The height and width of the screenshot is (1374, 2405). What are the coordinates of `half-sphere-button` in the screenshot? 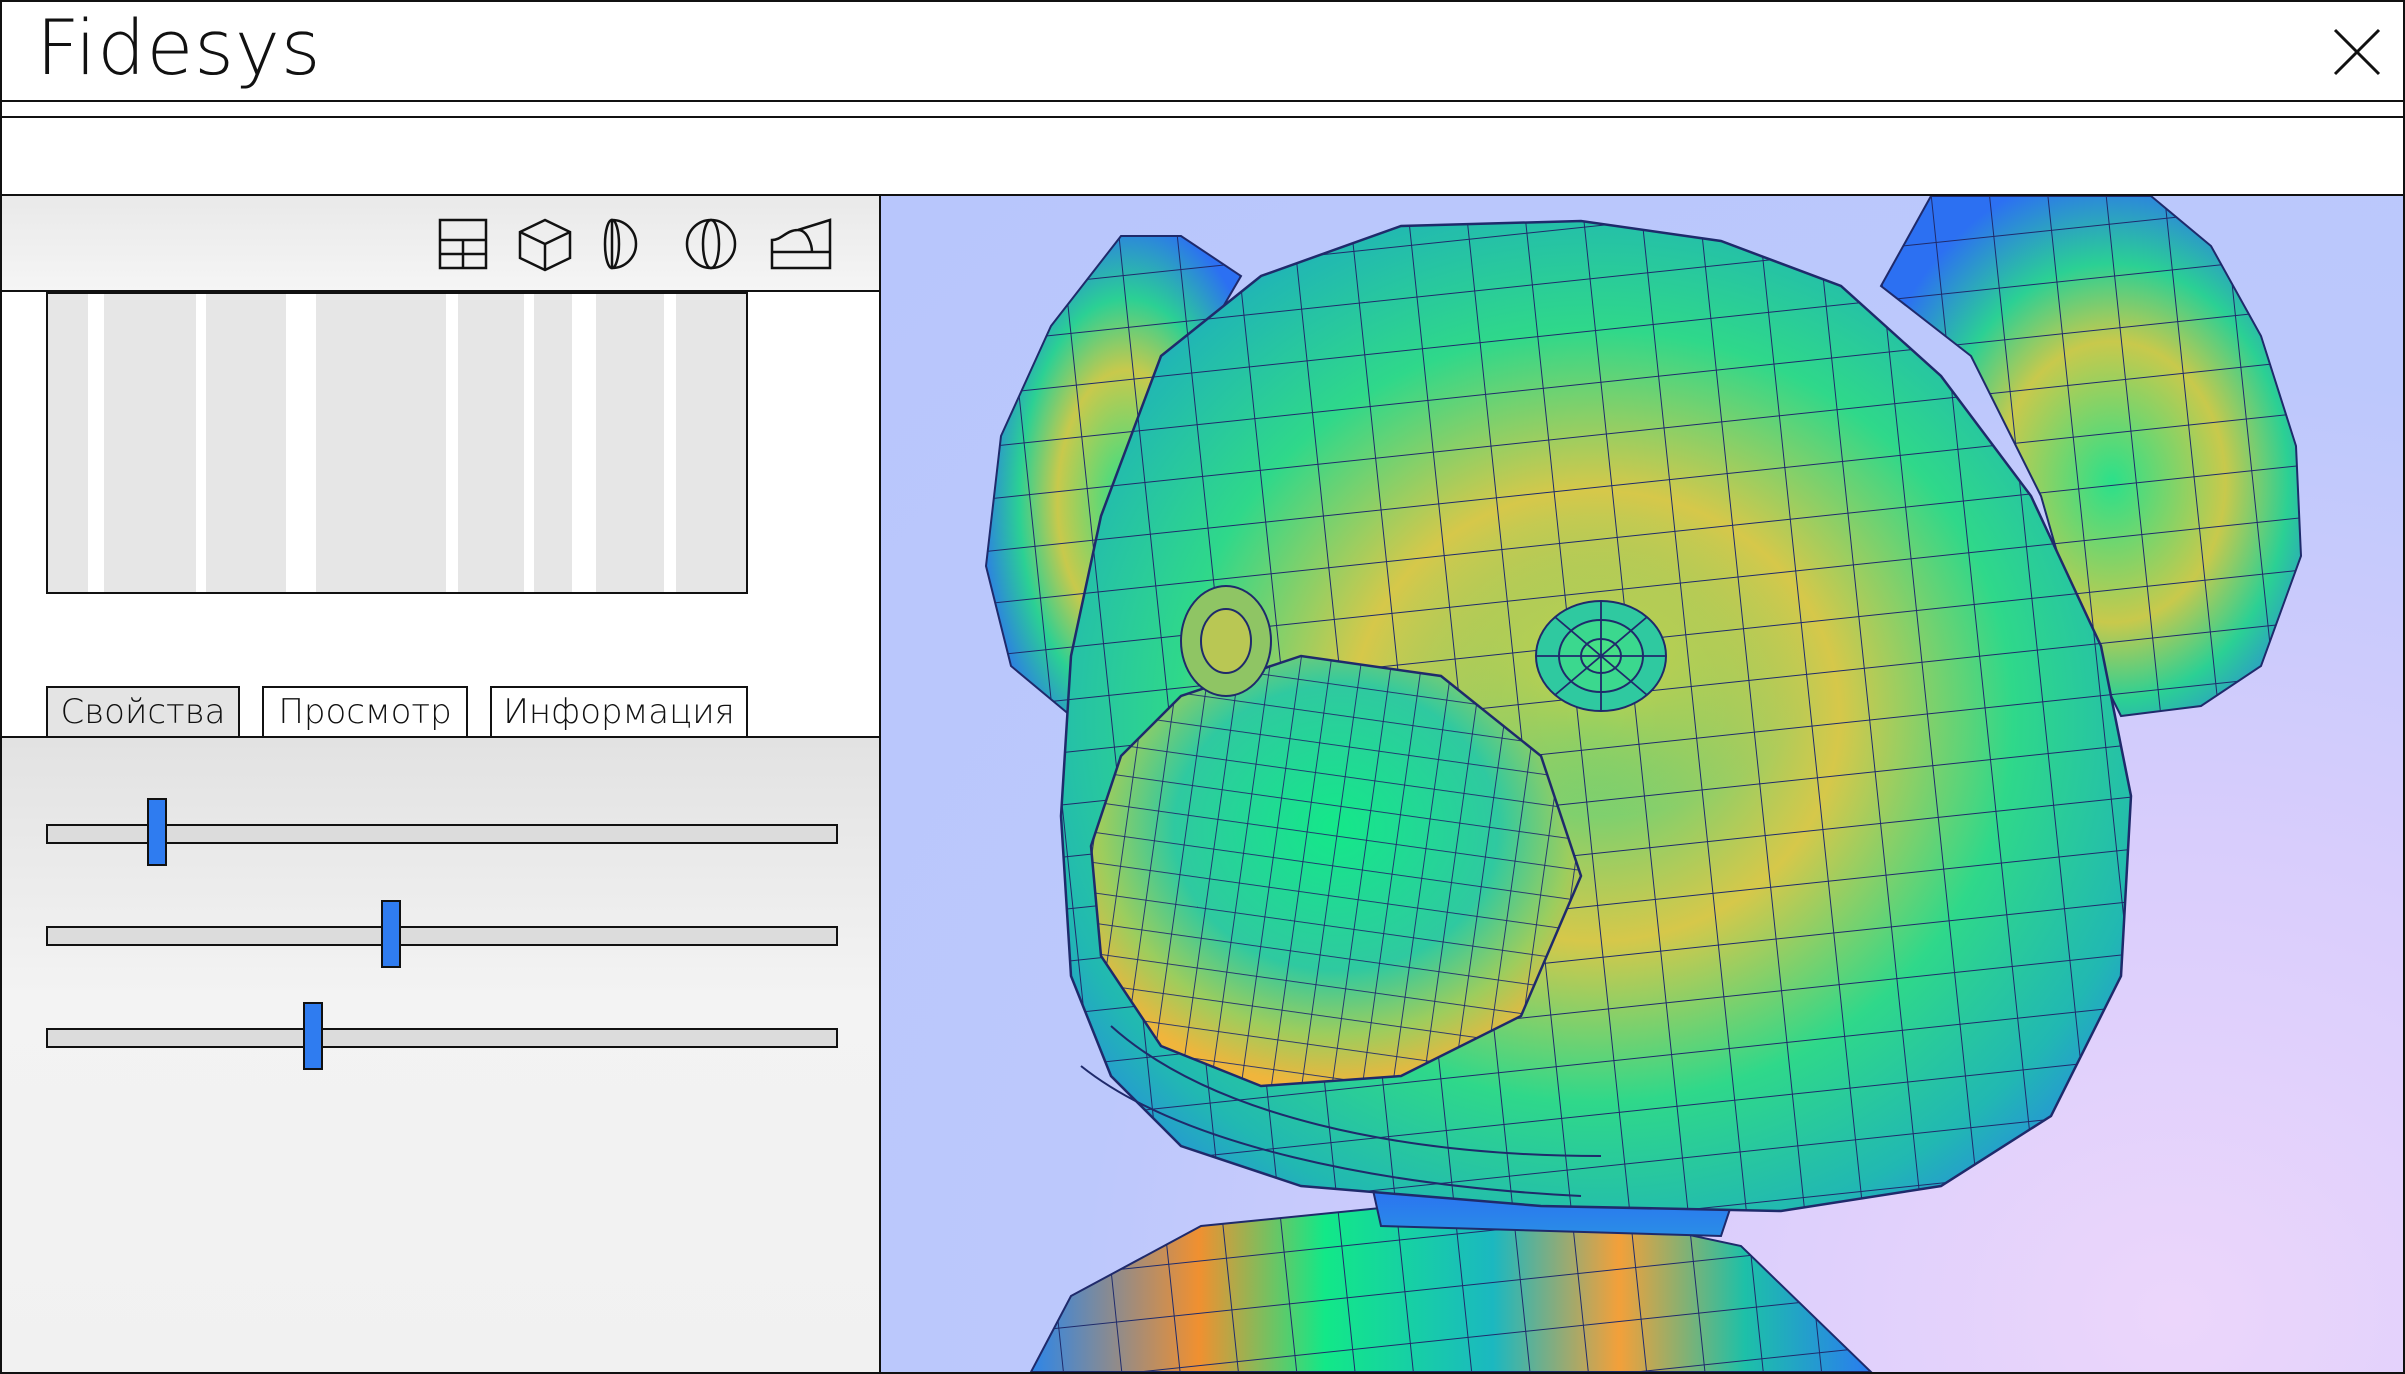 It's located at (627, 244).